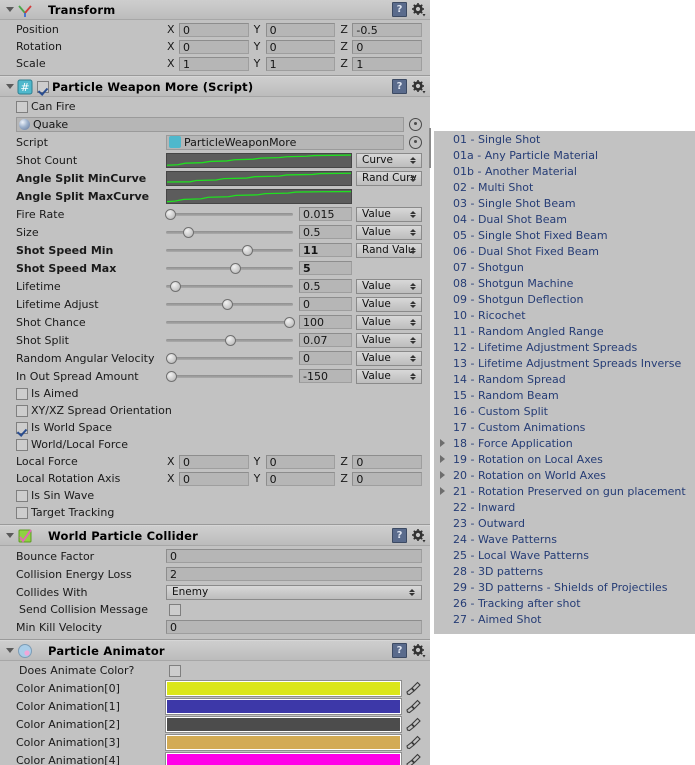  What do you see at coordinates (564, 539) in the screenshot?
I see `hierarchy-item: 24 - Wave Patterns` at bounding box center [564, 539].